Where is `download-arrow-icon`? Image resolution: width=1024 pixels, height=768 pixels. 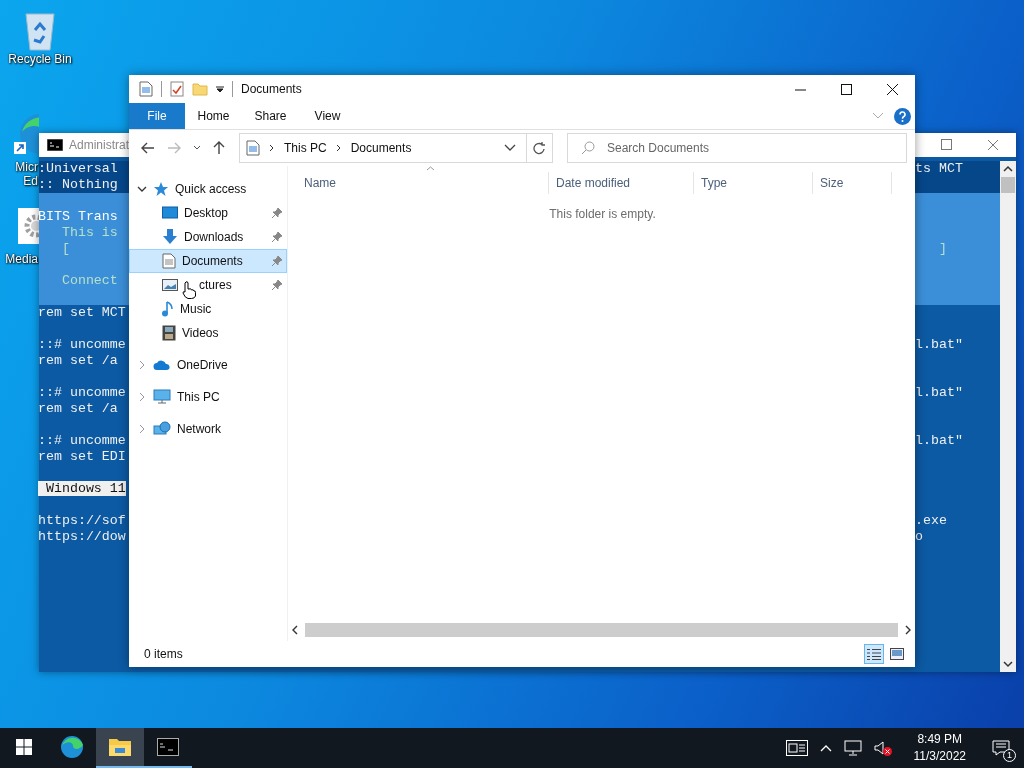 download-arrow-icon is located at coordinates (170, 237).